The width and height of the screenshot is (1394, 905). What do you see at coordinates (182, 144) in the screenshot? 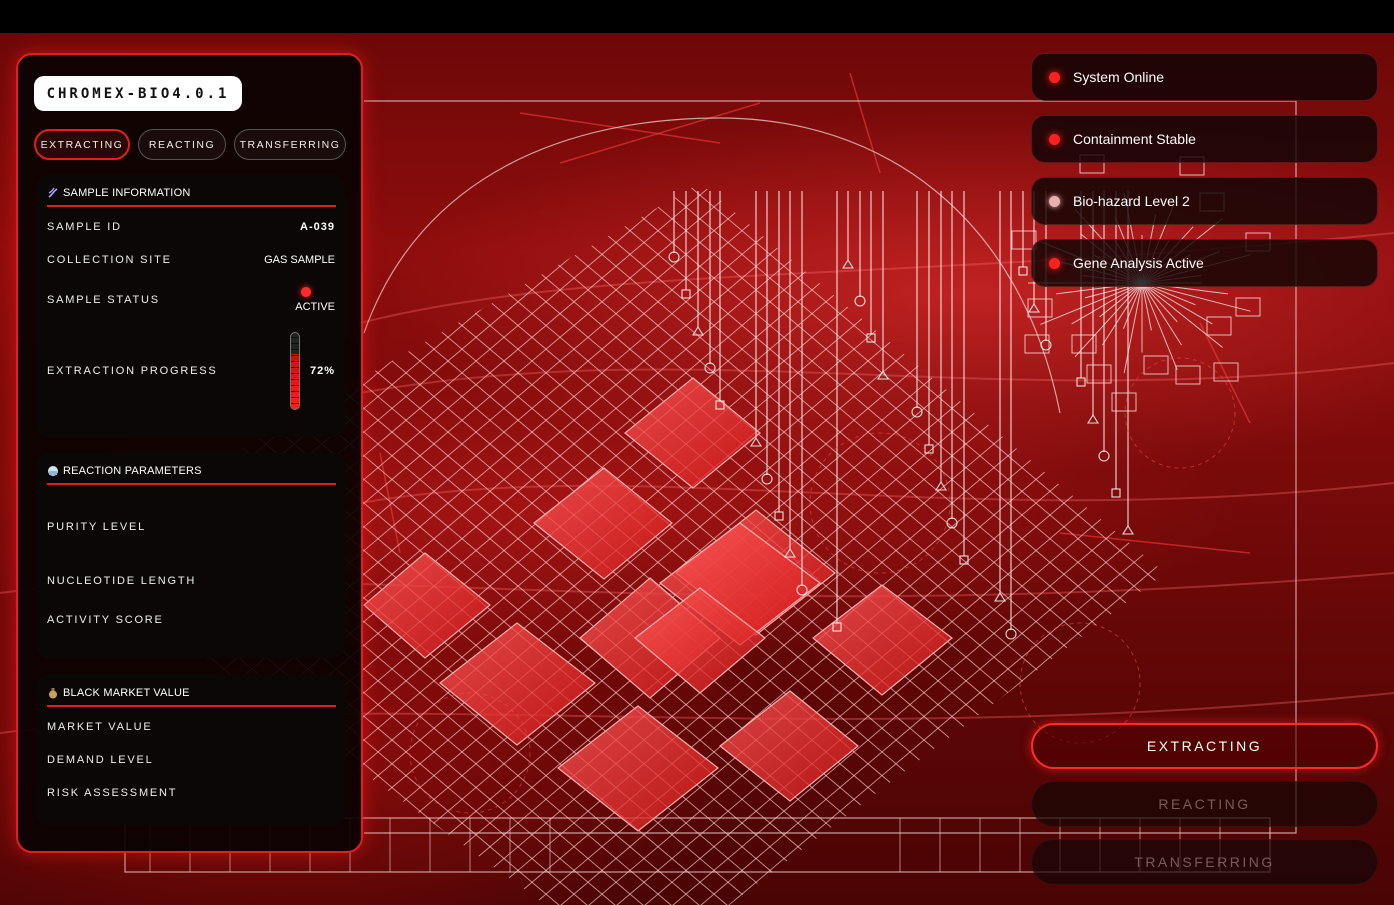
I see `tab-reacting: REACTING` at bounding box center [182, 144].